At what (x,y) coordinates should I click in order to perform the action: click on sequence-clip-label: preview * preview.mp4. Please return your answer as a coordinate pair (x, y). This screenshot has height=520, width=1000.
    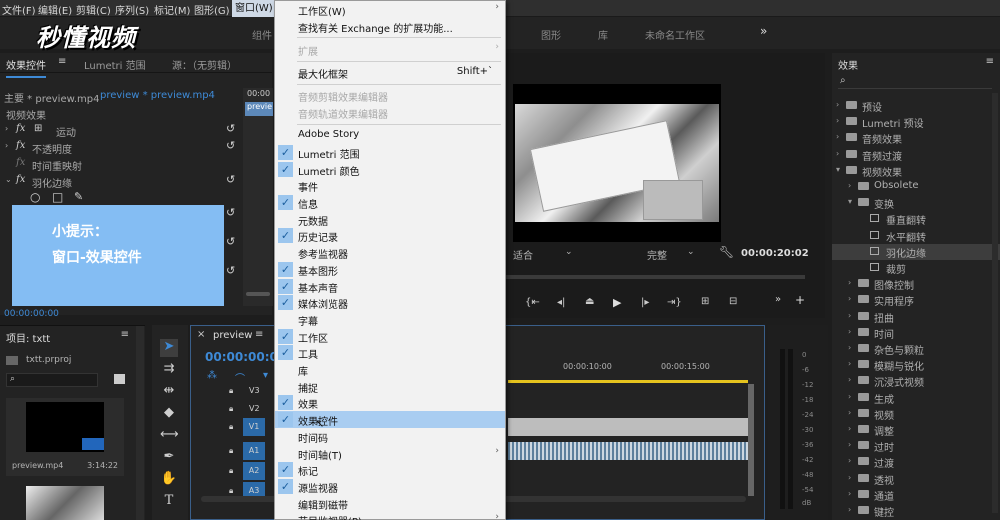
    Looking at the image, I should click on (157, 95).